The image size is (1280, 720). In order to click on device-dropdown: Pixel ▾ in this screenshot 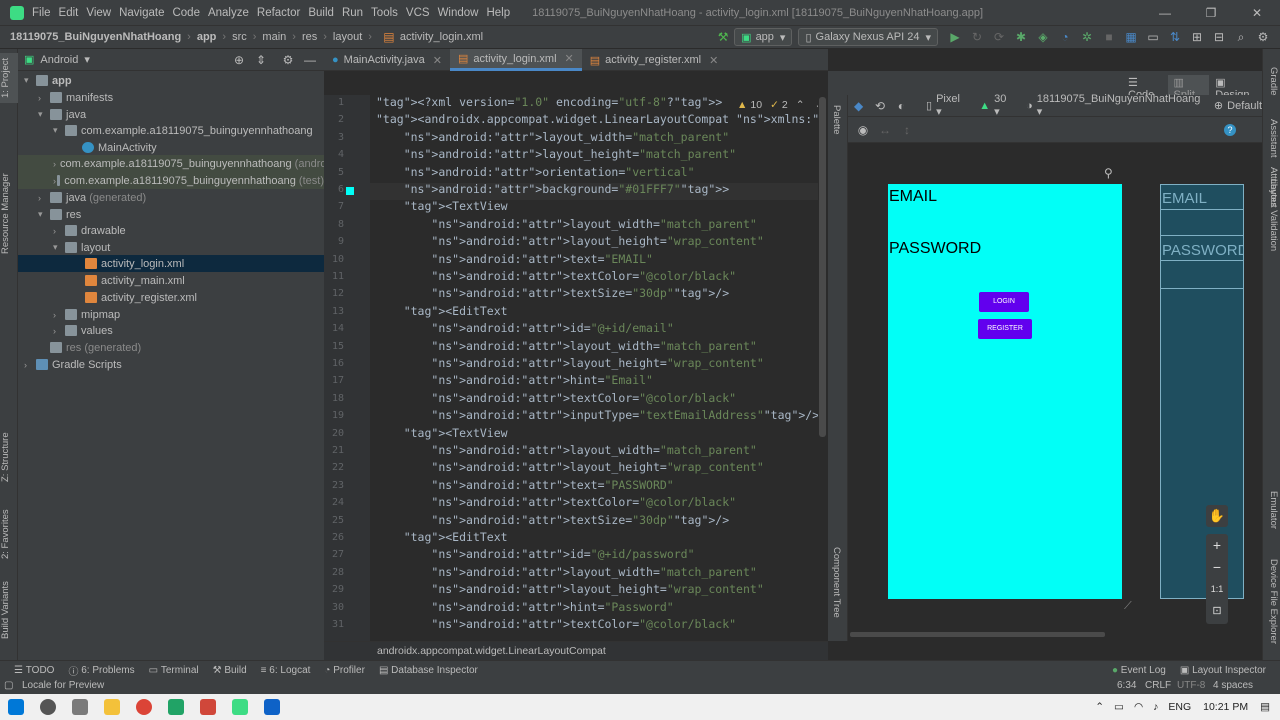, I will do `click(951, 105)`.